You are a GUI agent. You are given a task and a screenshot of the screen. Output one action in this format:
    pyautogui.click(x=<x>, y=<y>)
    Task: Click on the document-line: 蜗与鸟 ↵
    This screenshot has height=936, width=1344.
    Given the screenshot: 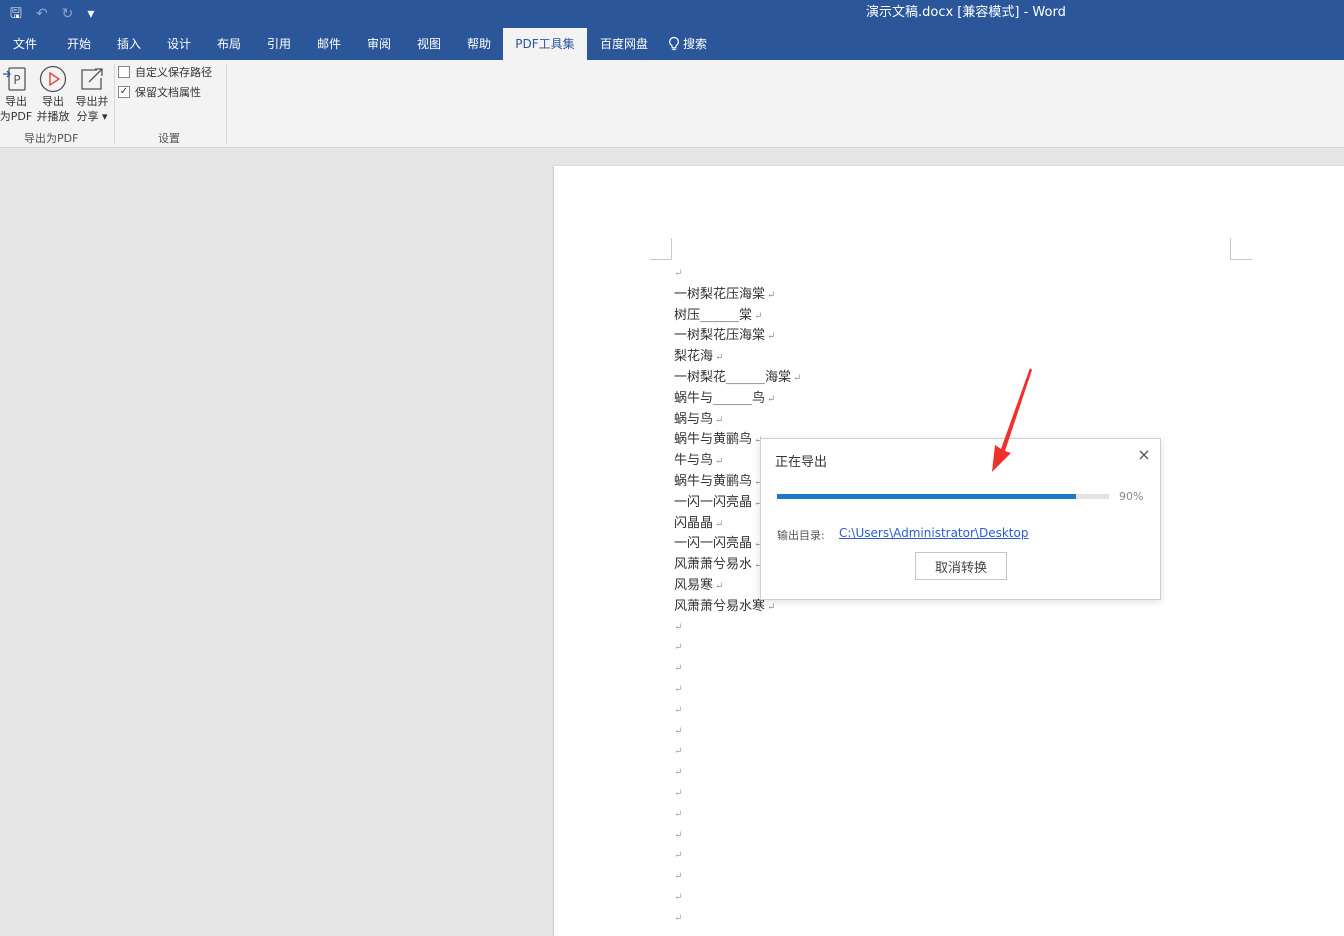 What is the action you would take?
    pyautogui.click(x=737, y=420)
    